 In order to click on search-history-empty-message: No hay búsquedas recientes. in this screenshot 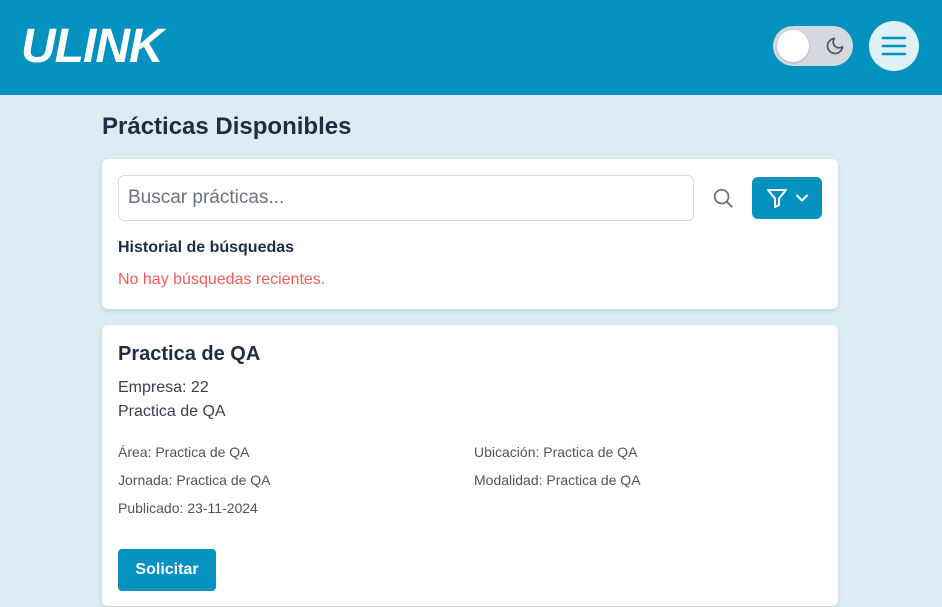, I will do `click(222, 279)`.